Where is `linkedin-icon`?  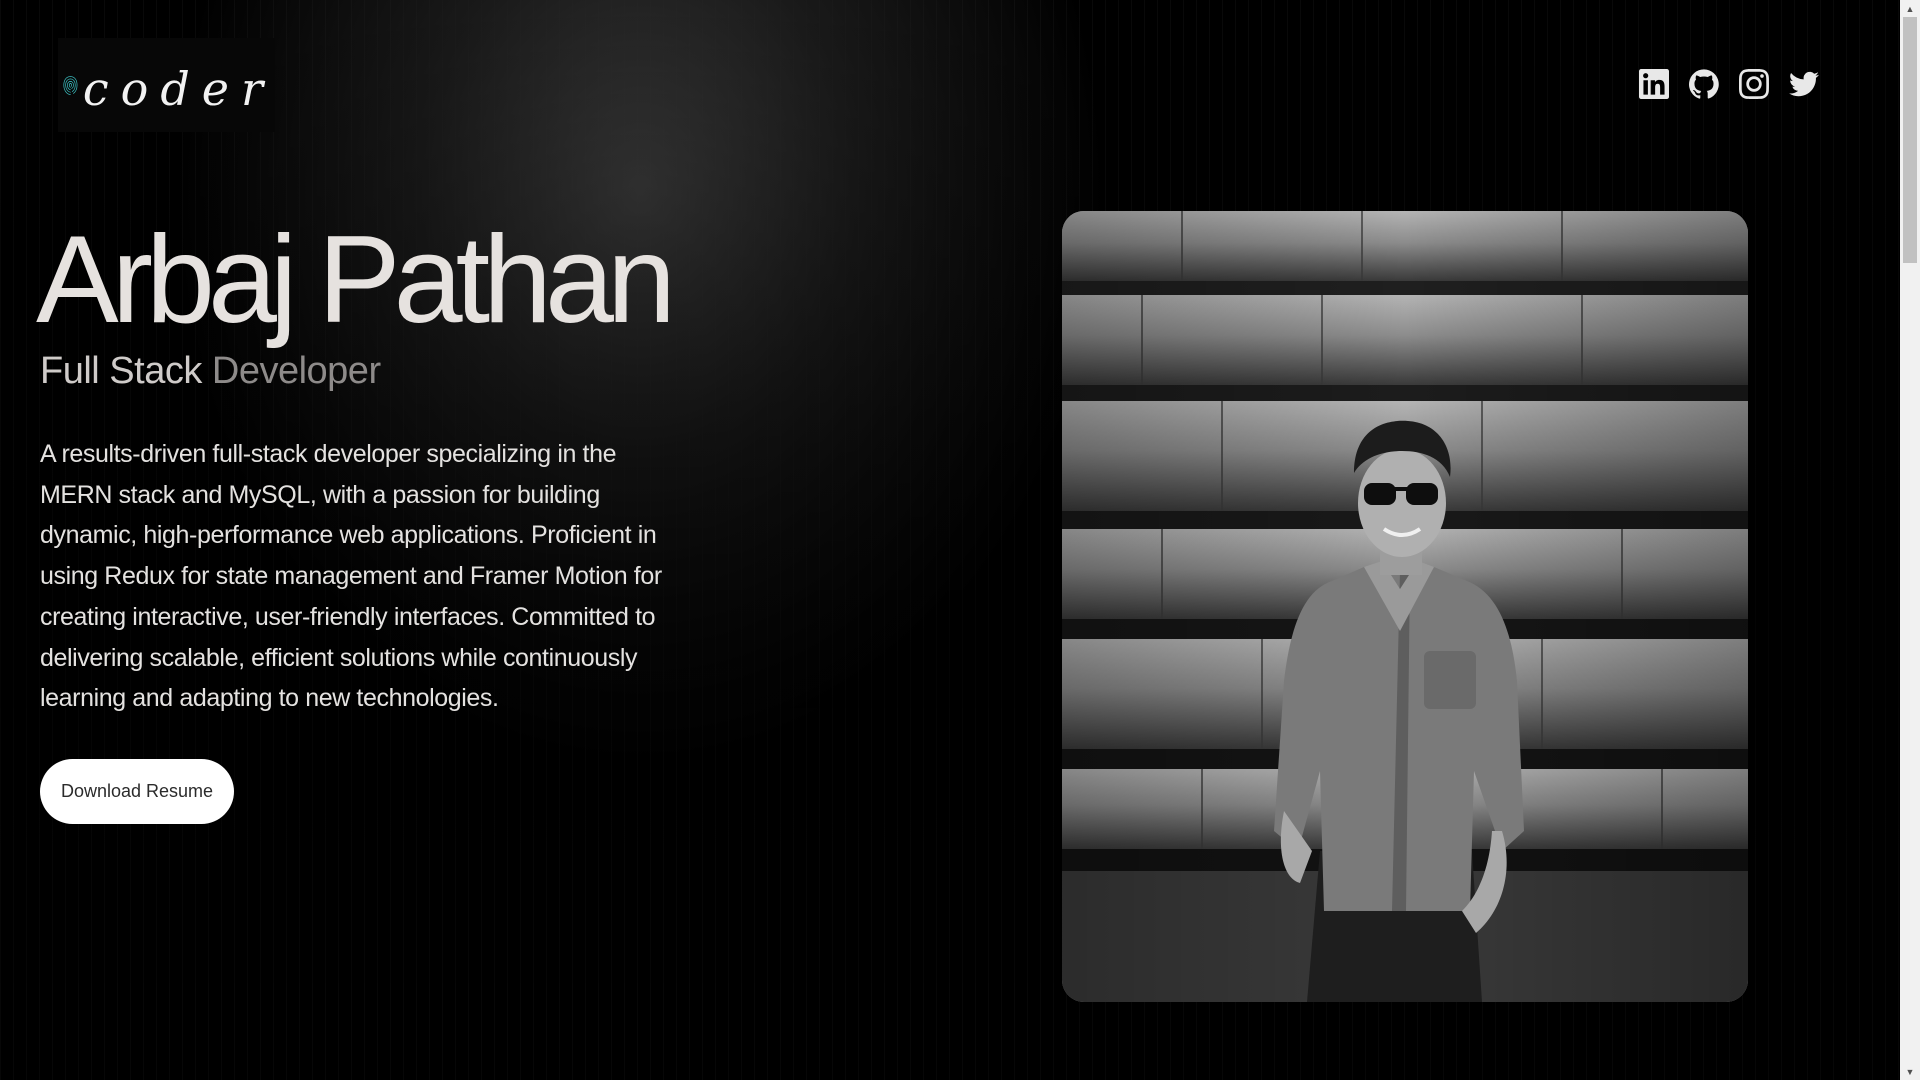 linkedin-icon is located at coordinates (1654, 84).